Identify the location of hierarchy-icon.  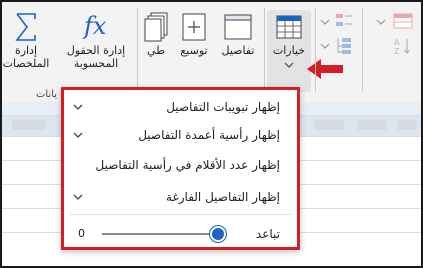
(344, 46).